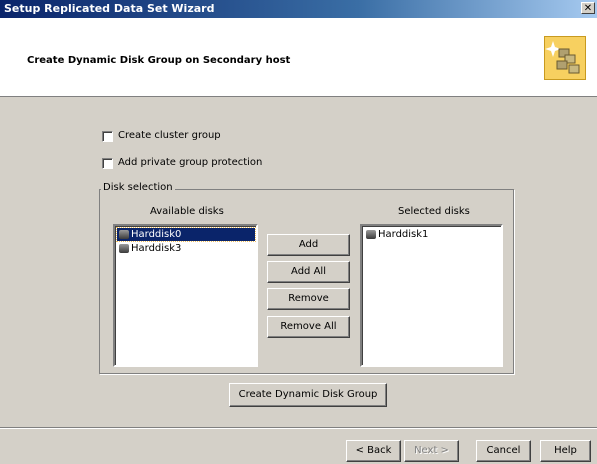 The height and width of the screenshot is (464, 597). I want to click on available-disks-list: Harddisk0 Harddisk3, so click(185, 295).